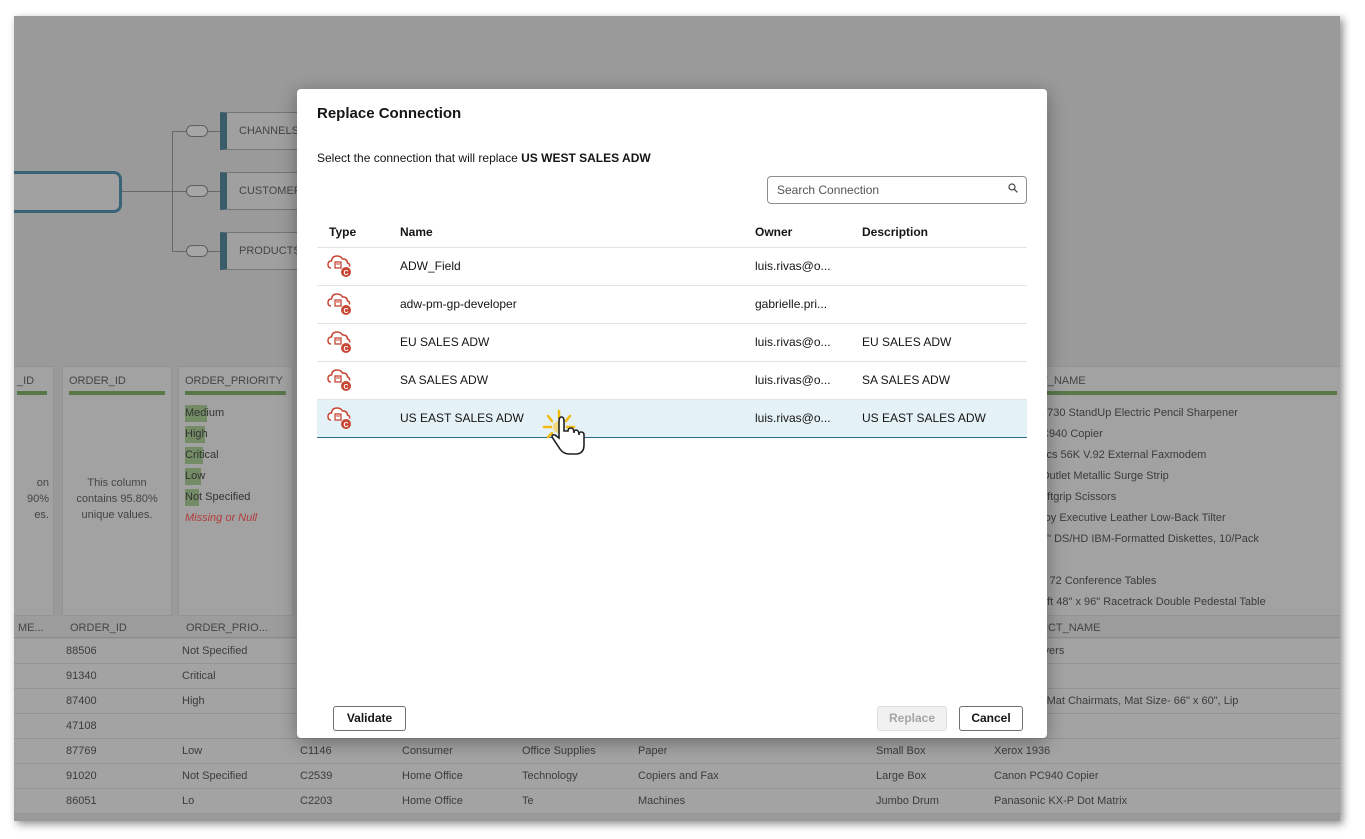 The image size is (1365, 839). I want to click on connection-row: C SA SALES ADW luis.rivas@o... SA SALES ADW, so click(672, 380).